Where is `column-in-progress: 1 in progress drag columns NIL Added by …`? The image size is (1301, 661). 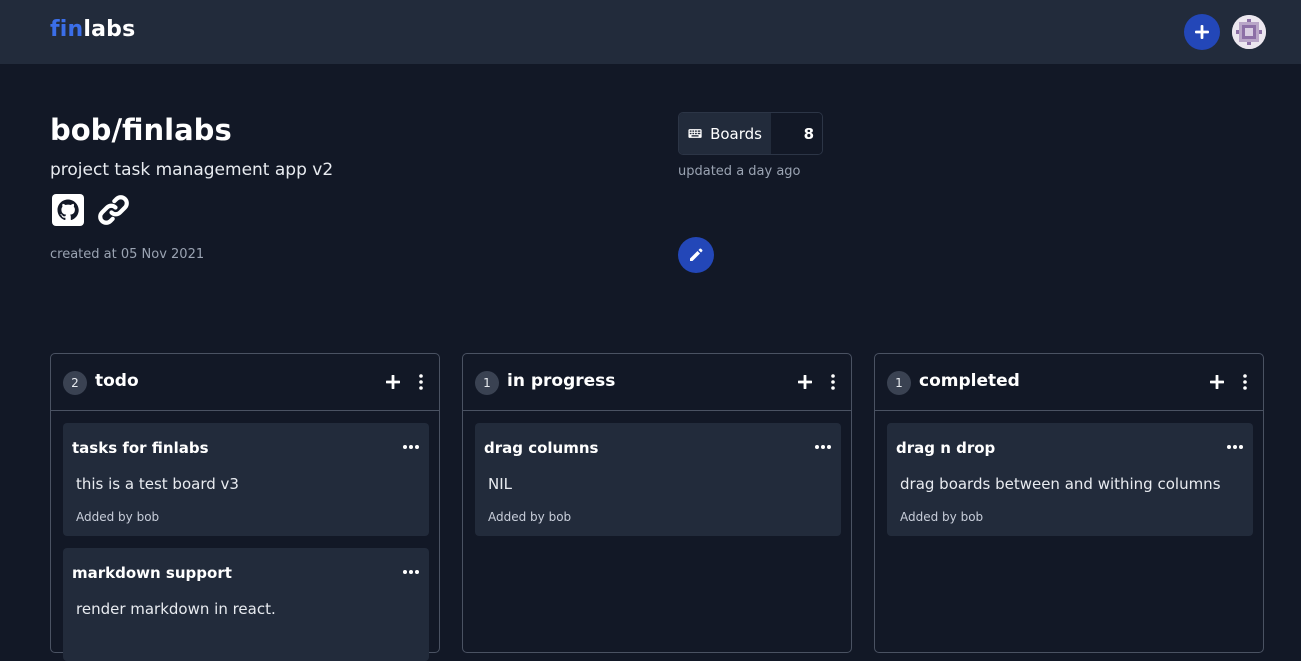 column-in-progress: 1 in progress drag columns NIL Added by … is located at coordinates (657, 503).